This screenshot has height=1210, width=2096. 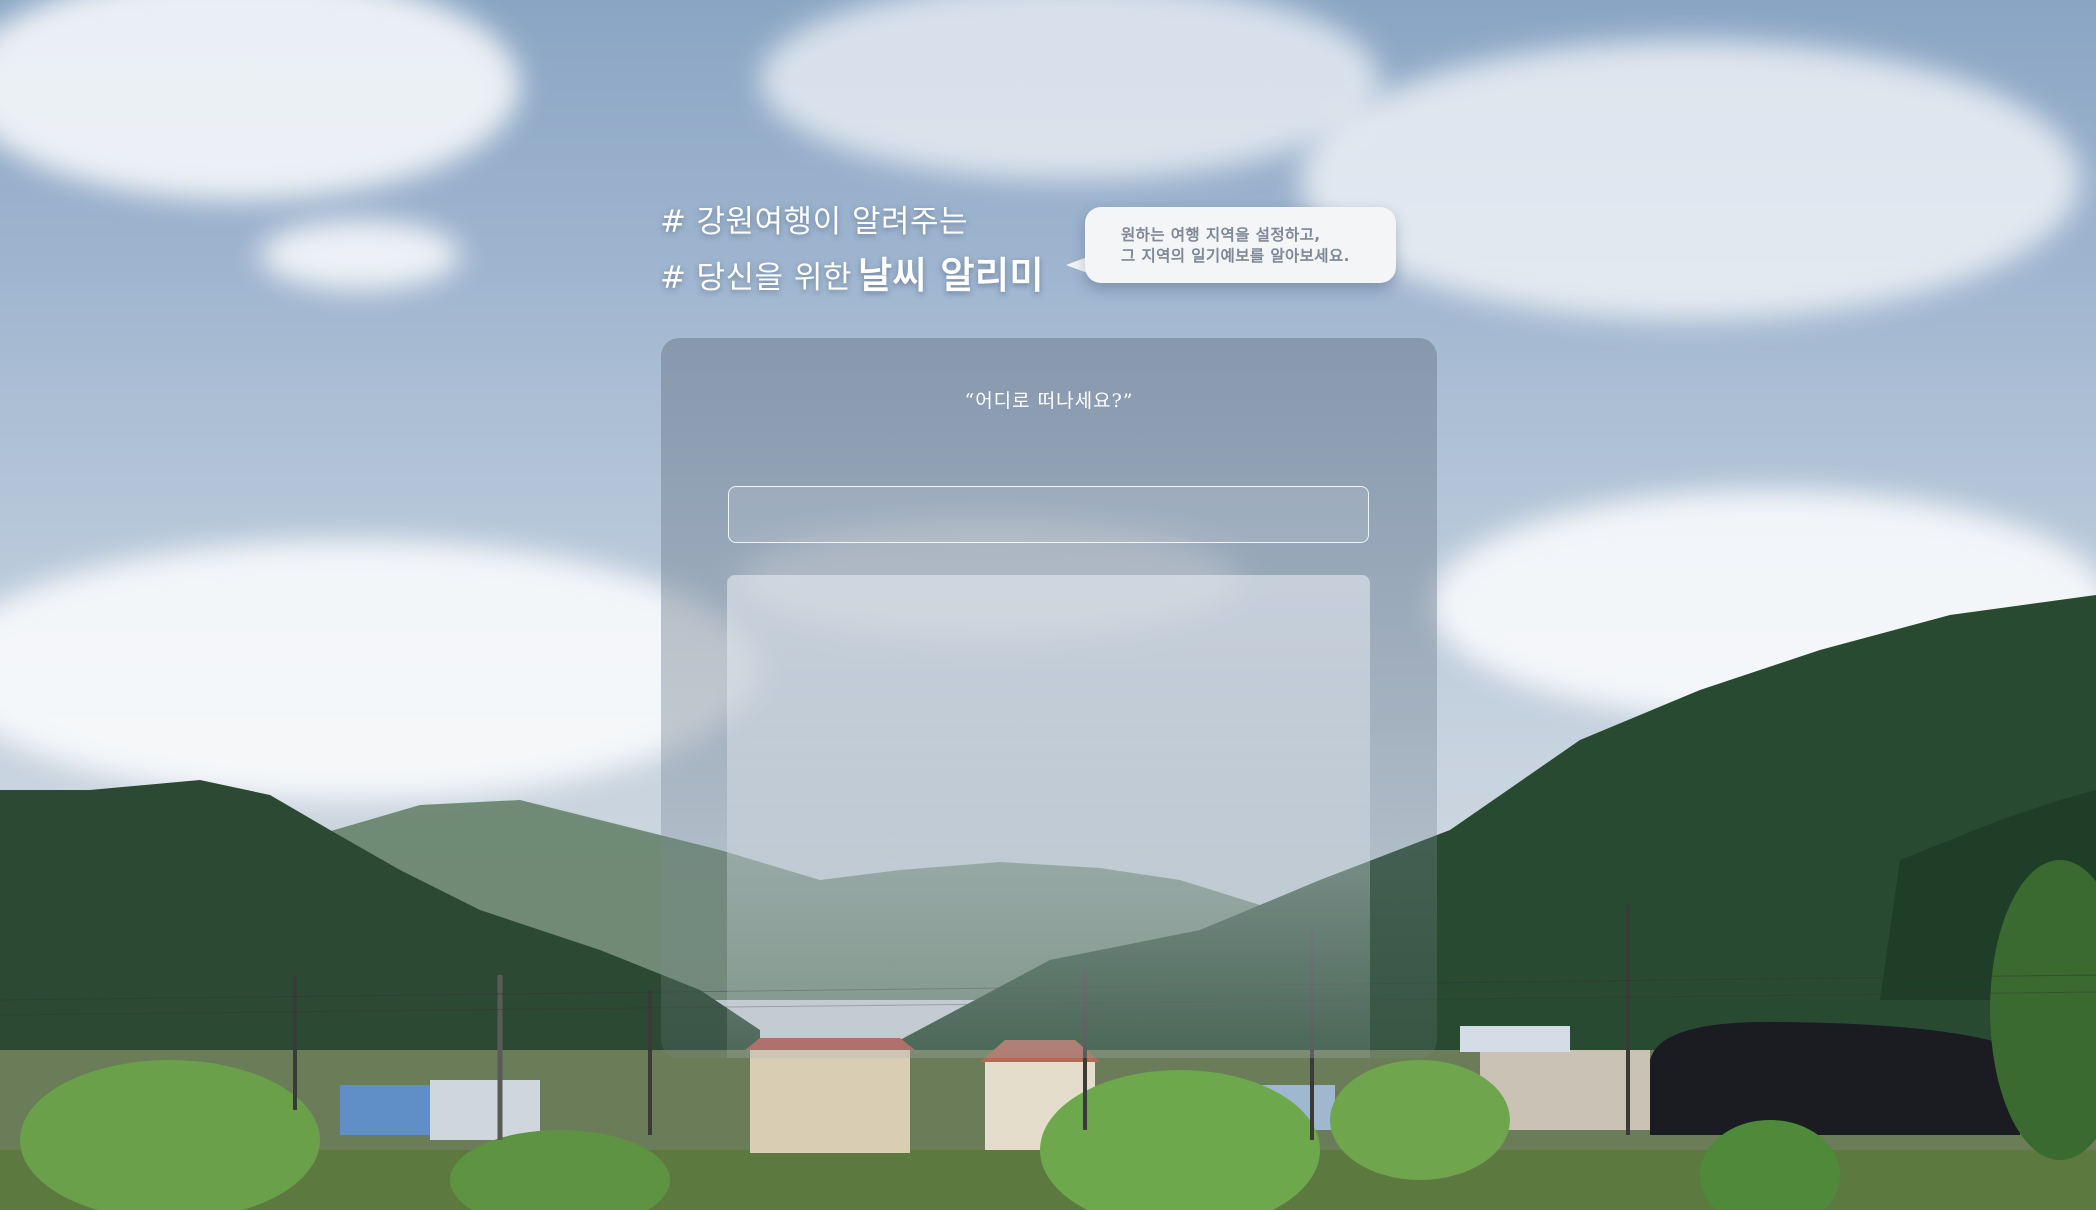 What do you see at coordinates (951, 275) in the screenshot?
I see `headline-emphasis: 날씨 알리미` at bounding box center [951, 275].